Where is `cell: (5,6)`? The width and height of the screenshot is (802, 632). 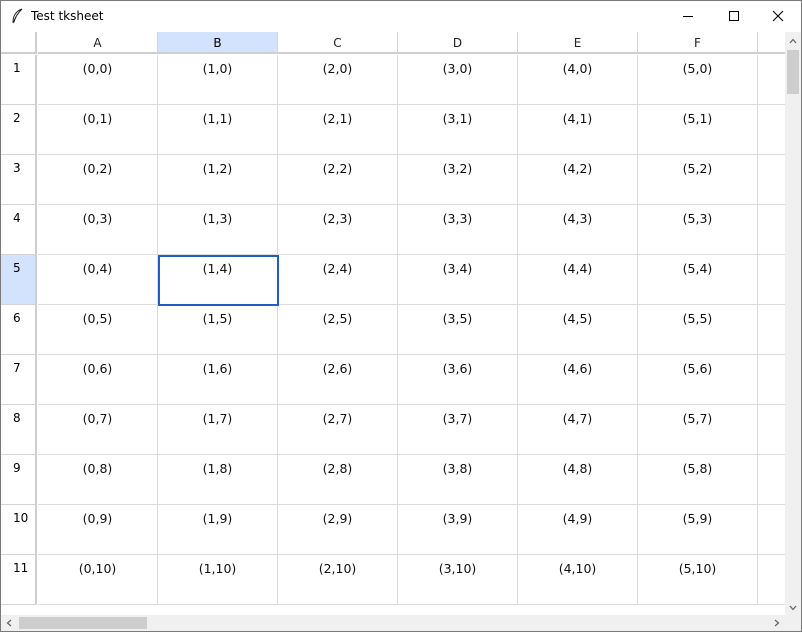
cell: (5,6) is located at coordinates (698, 380).